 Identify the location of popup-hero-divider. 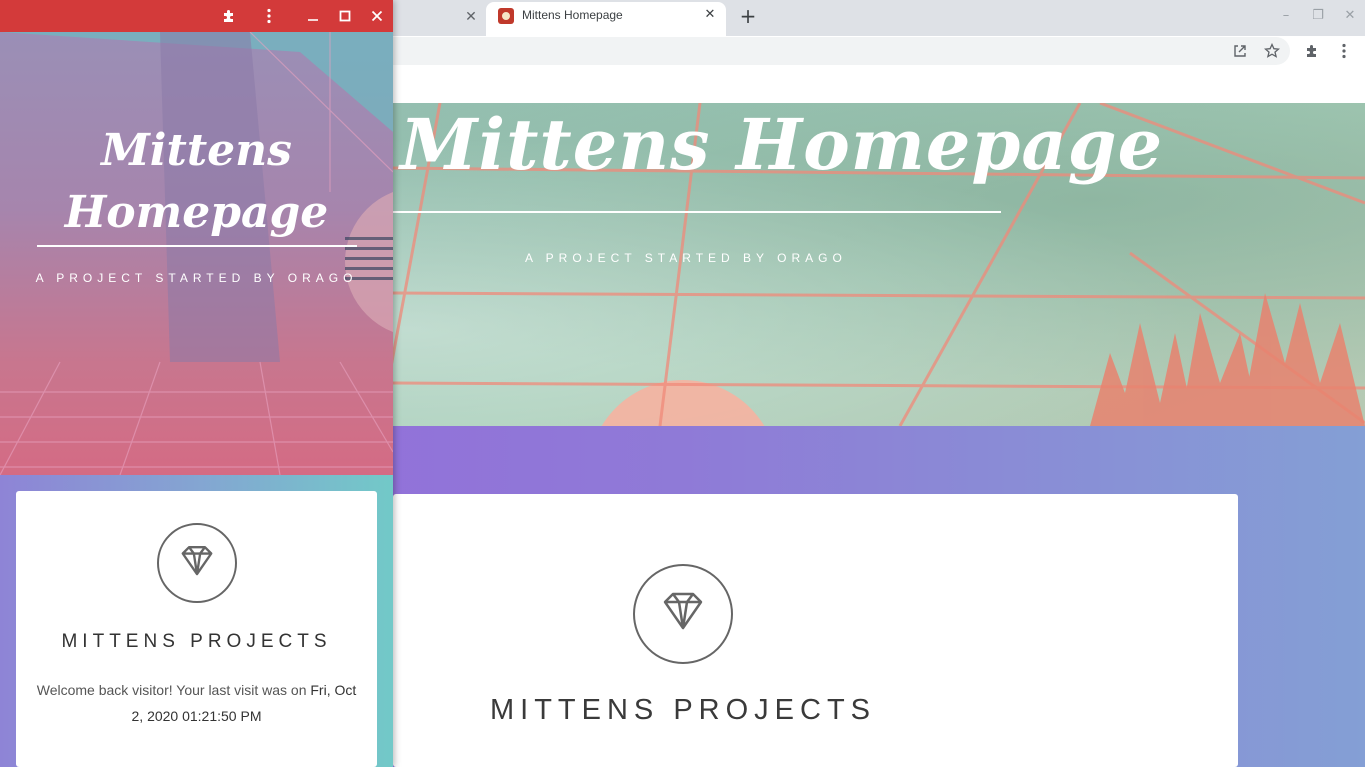
(197, 246).